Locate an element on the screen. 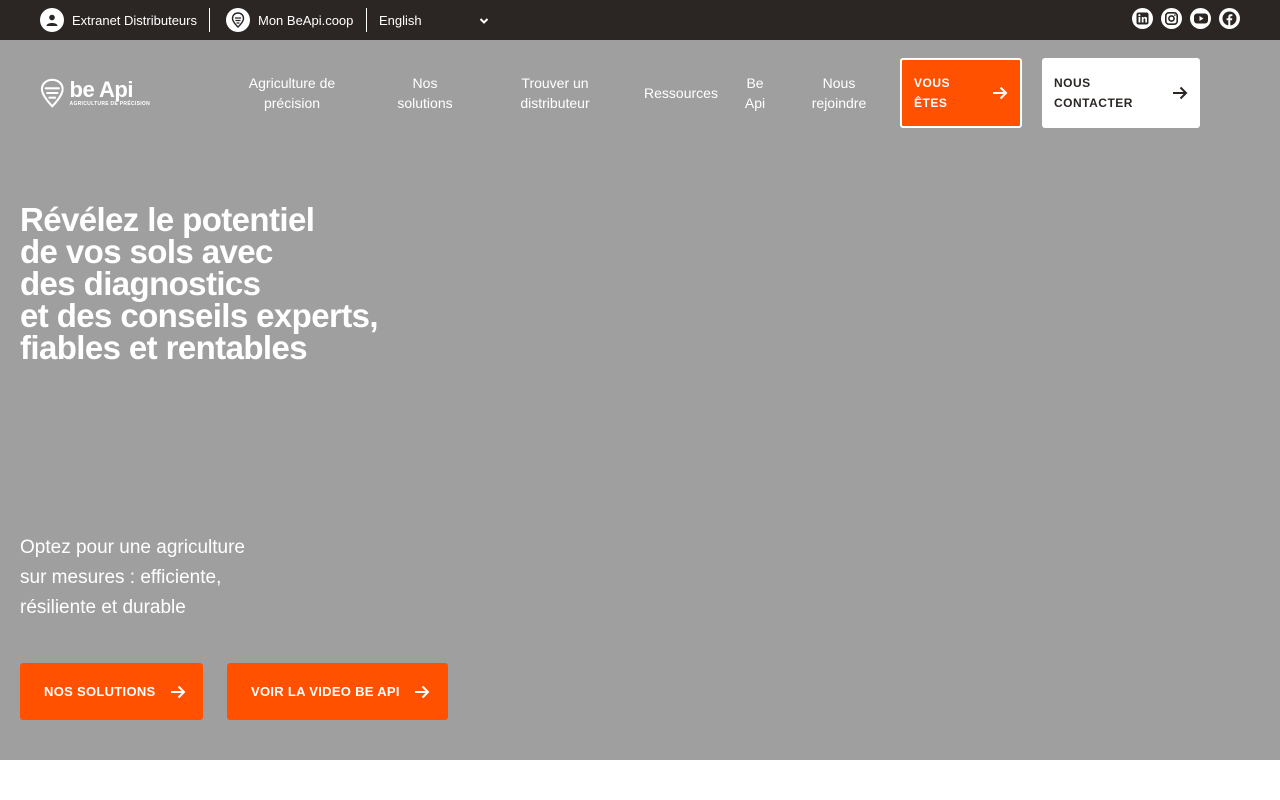 Image resolution: width=1280 pixels, height=800 pixels. watch-video-button: VOIR LA VIDEO BE API is located at coordinates (337, 691).